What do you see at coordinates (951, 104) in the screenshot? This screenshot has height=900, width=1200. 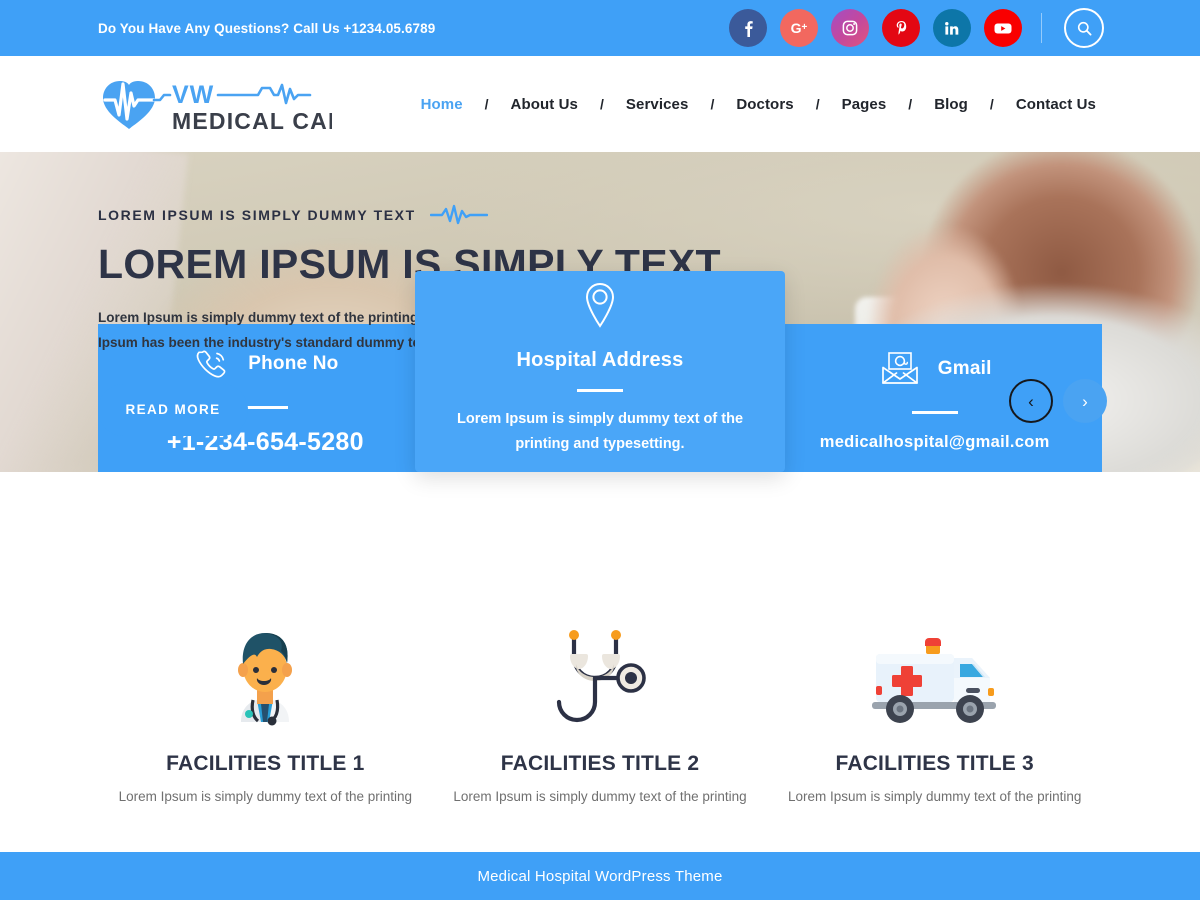 I see `nav-item-blog: Blog` at bounding box center [951, 104].